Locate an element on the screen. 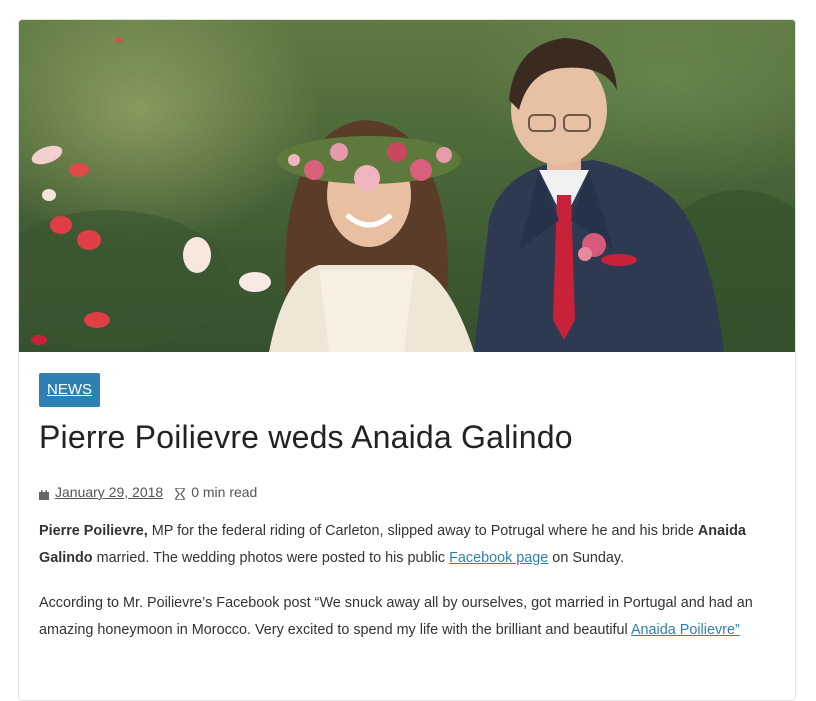  category-badge: NEWS is located at coordinates (69, 390).